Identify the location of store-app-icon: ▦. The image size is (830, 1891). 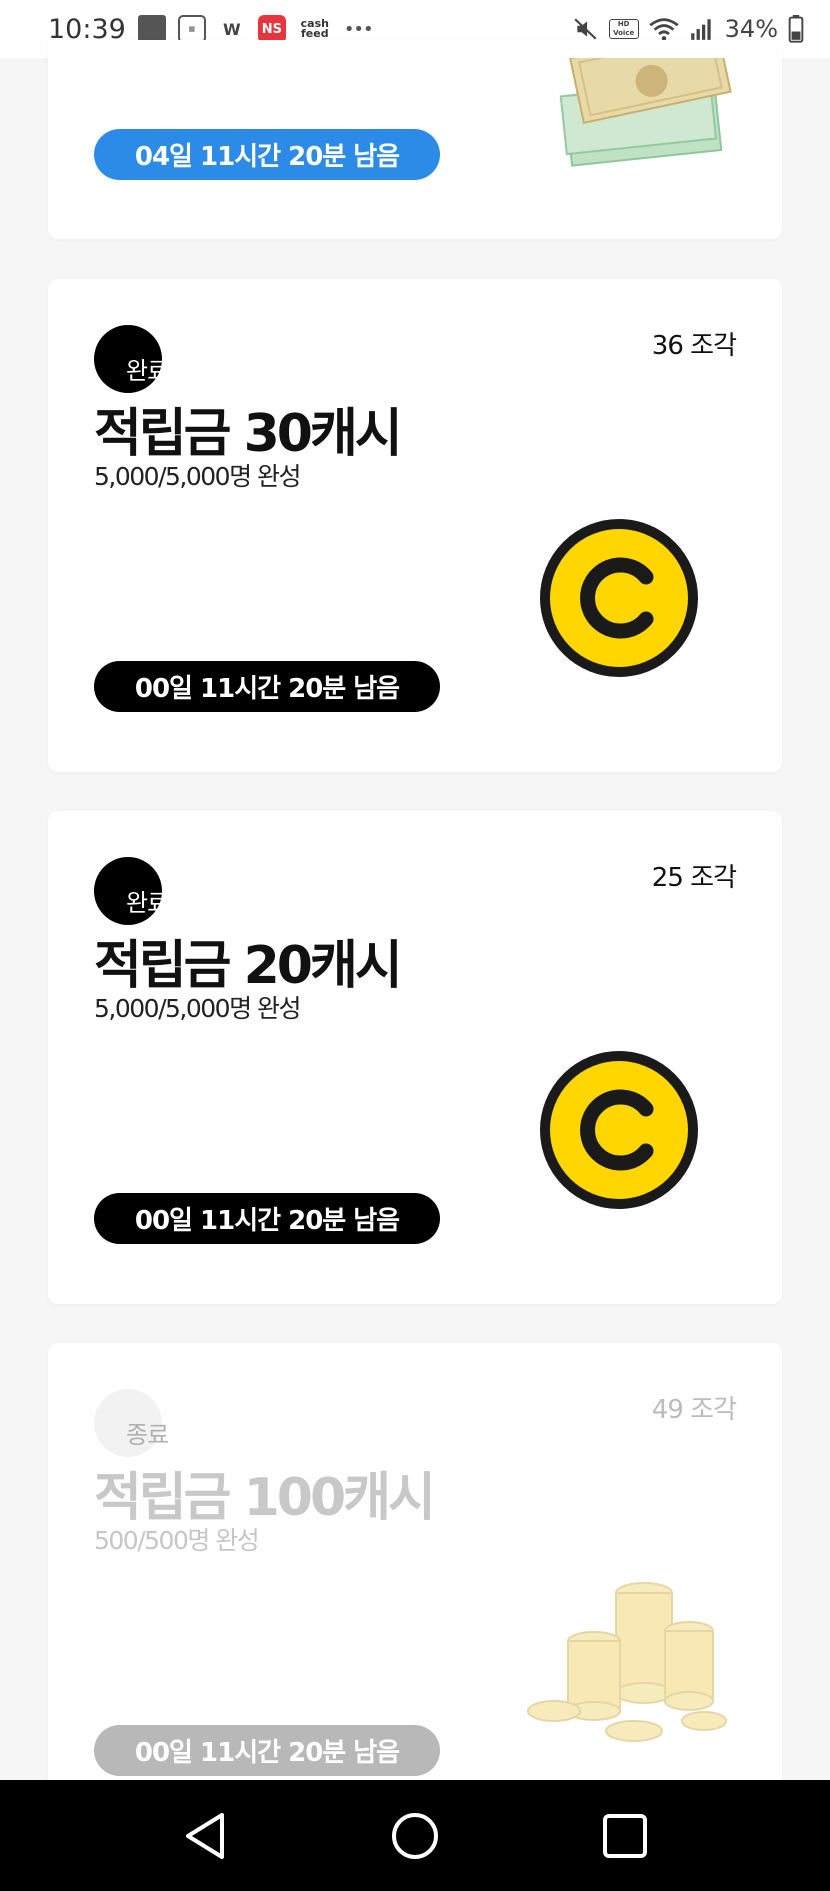
(191, 29).